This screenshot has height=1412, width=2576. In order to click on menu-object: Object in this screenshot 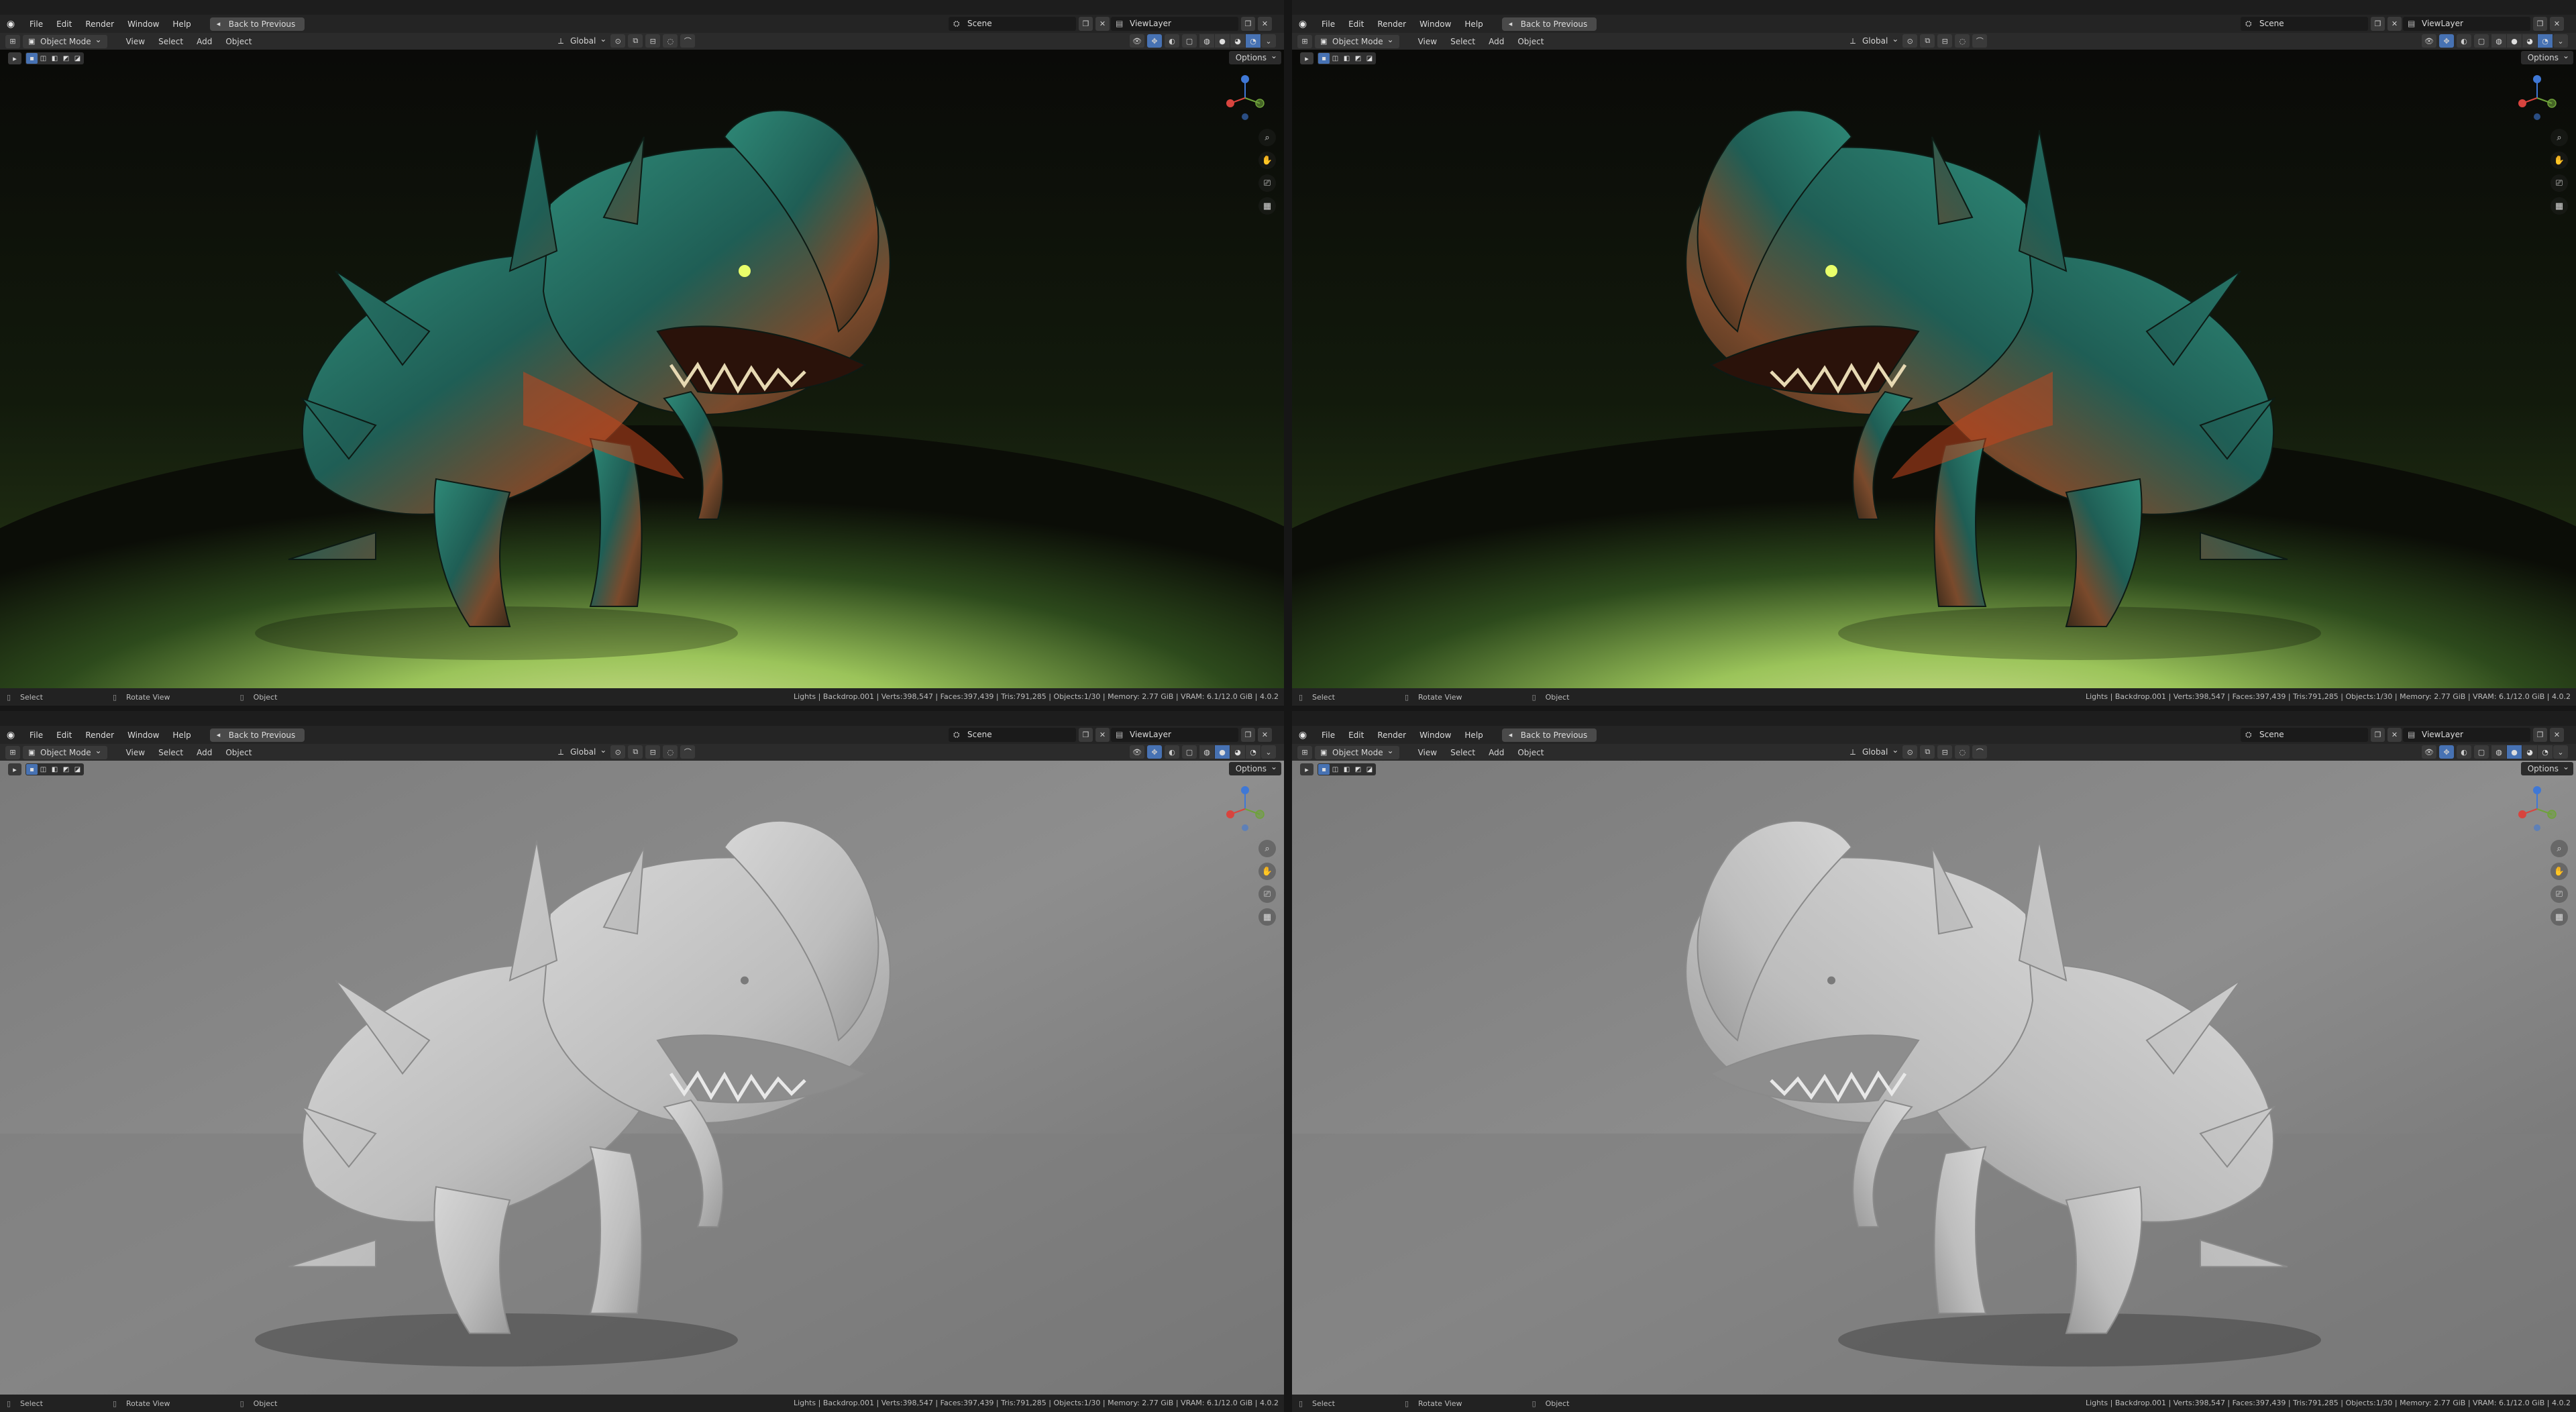, I will do `click(1530, 41)`.